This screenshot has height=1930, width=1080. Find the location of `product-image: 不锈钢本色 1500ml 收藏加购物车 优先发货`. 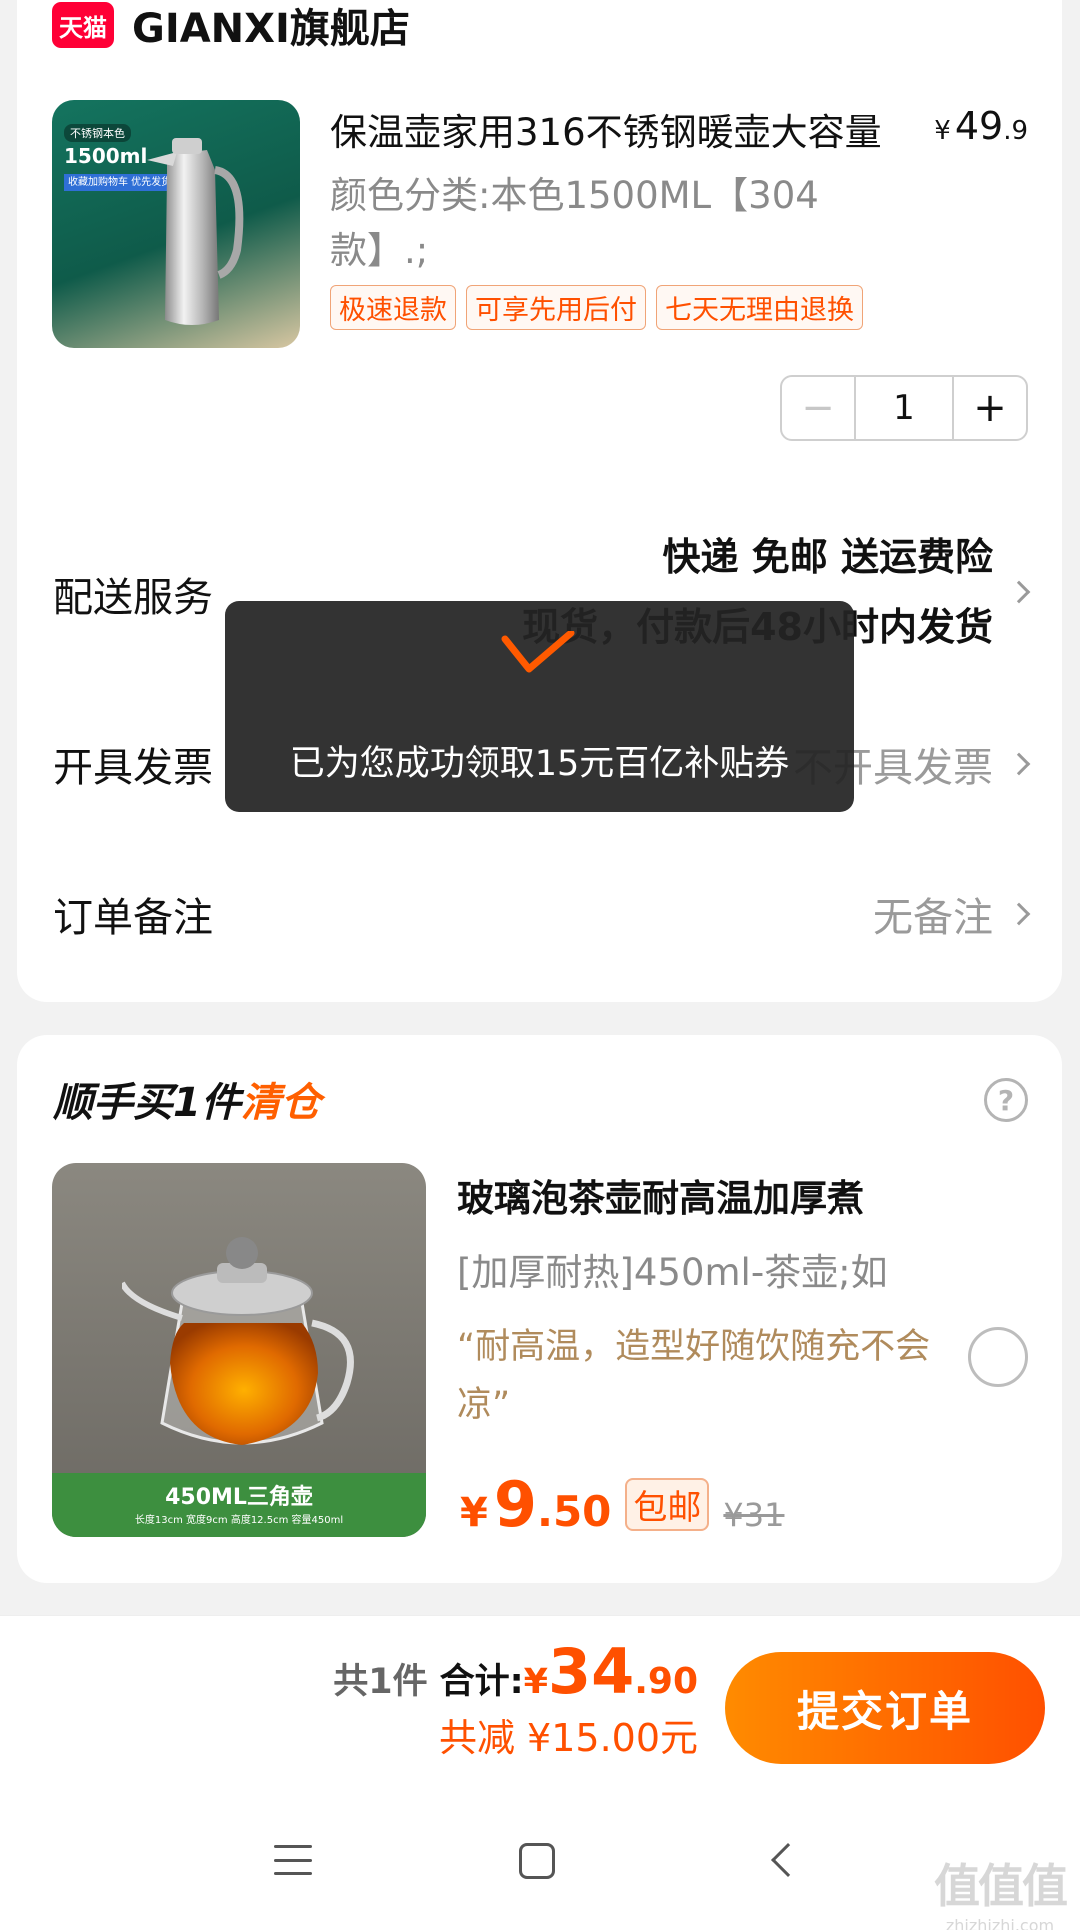

product-image: 不锈钢本色 1500ml 收藏加购物车 优先发货 is located at coordinates (176, 224).